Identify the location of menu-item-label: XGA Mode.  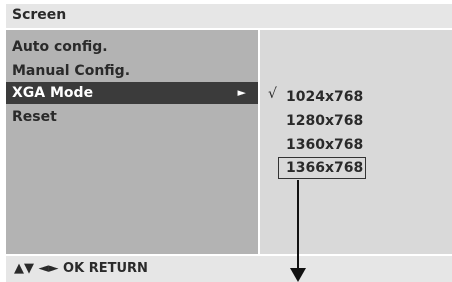
(53, 93).